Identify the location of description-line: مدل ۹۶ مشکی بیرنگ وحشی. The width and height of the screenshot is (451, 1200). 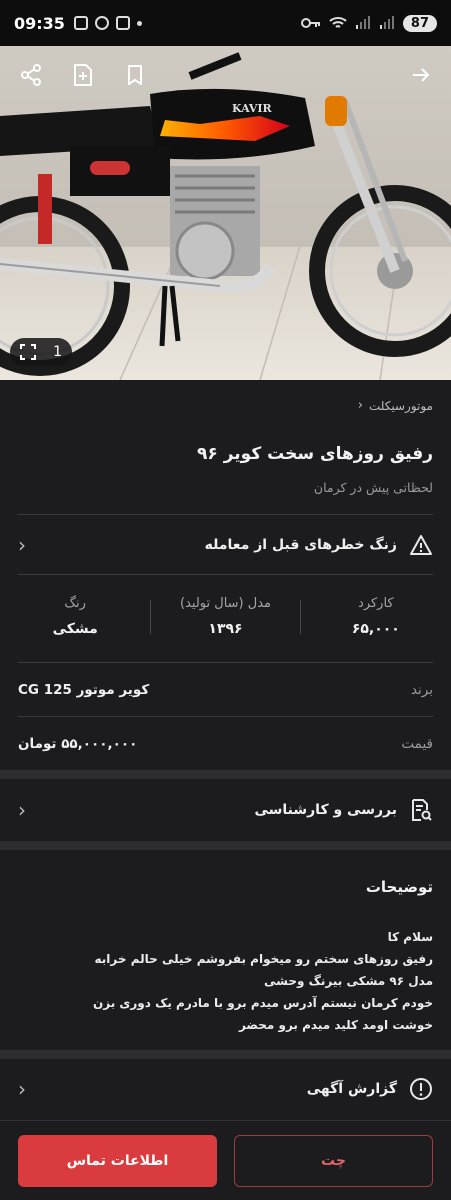
(348, 981).